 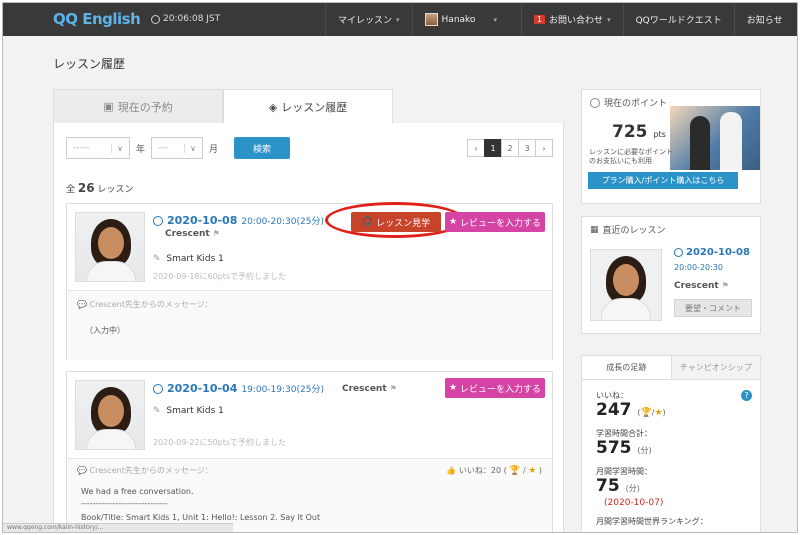 What do you see at coordinates (715, 138) in the screenshot?
I see `promo-image` at bounding box center [715, 138].